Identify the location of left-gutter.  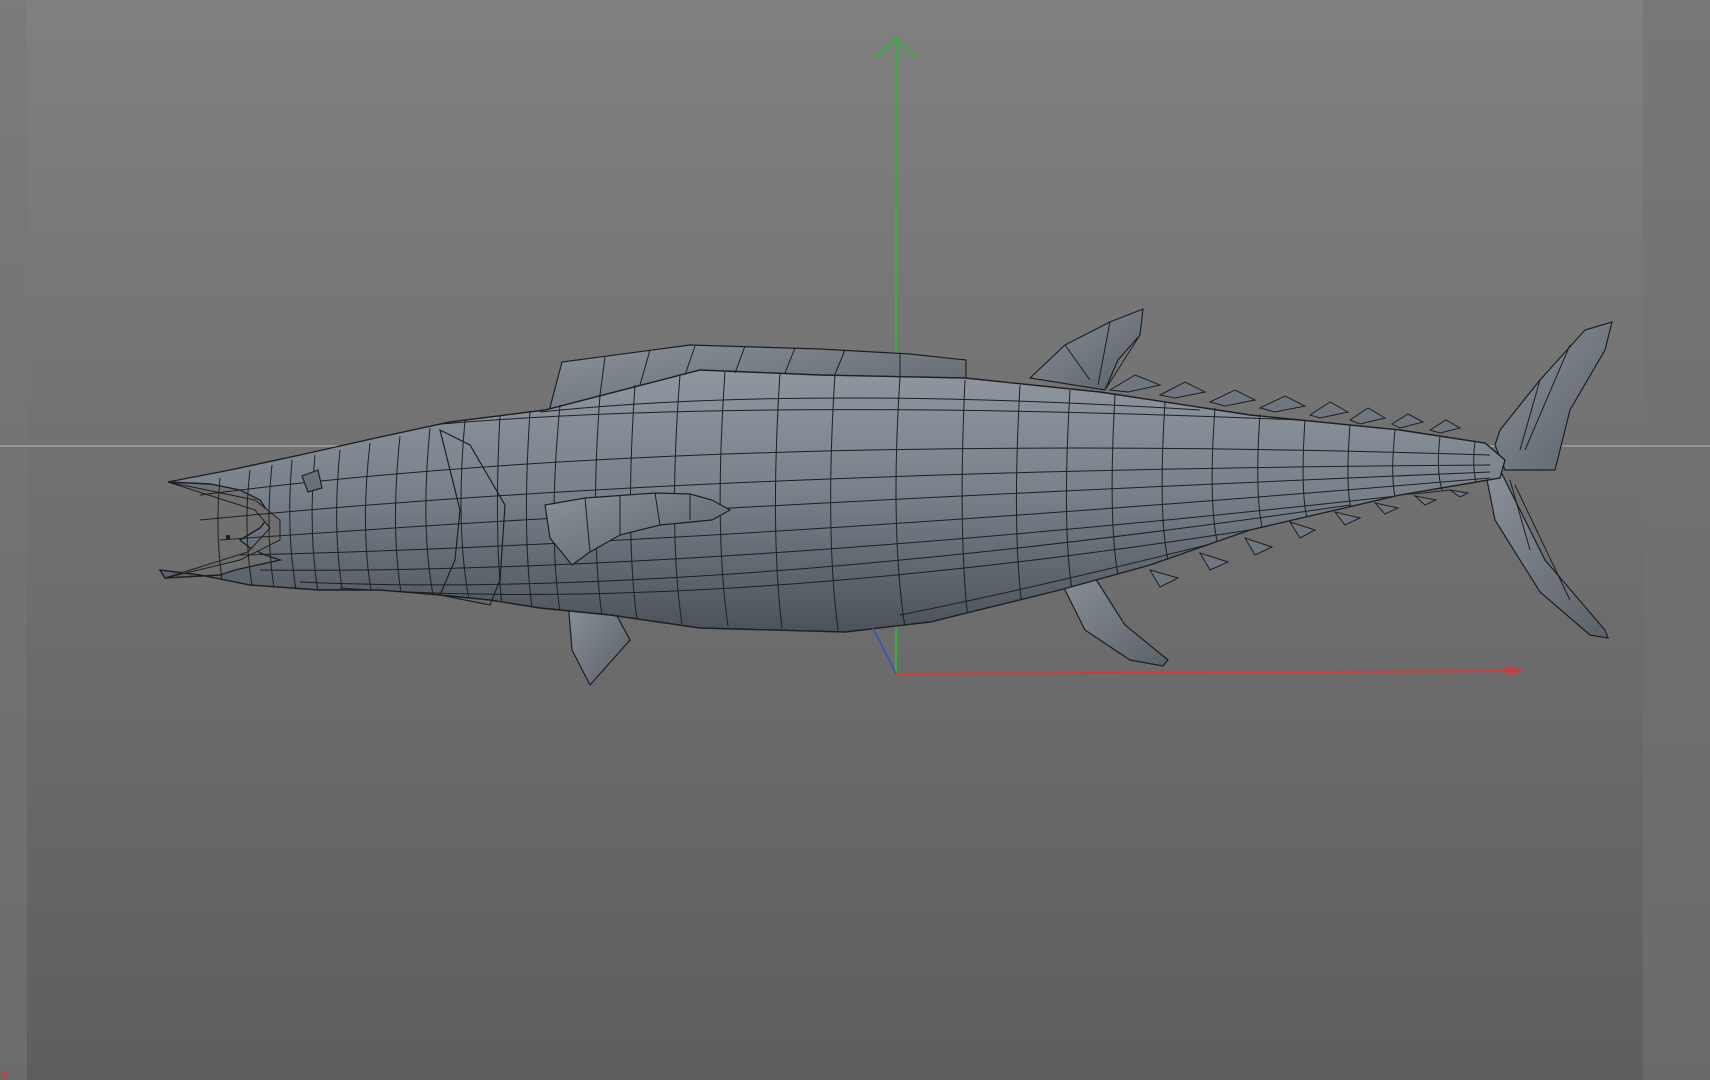
(13, 540).